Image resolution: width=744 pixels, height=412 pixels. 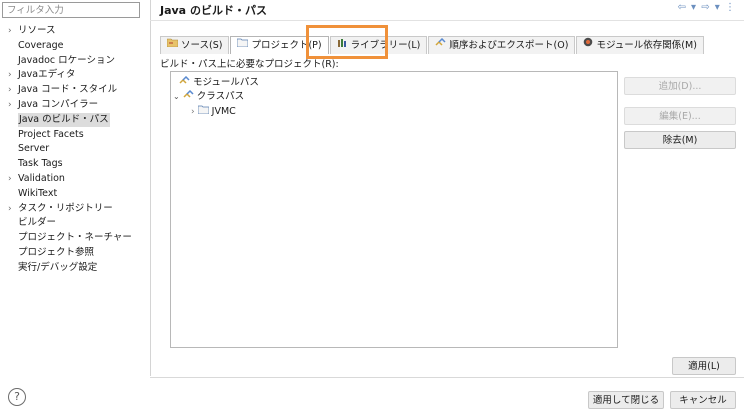 I want to click on tab-order-export: 順序およびエクスポート(O), so click(x=502, y=45).